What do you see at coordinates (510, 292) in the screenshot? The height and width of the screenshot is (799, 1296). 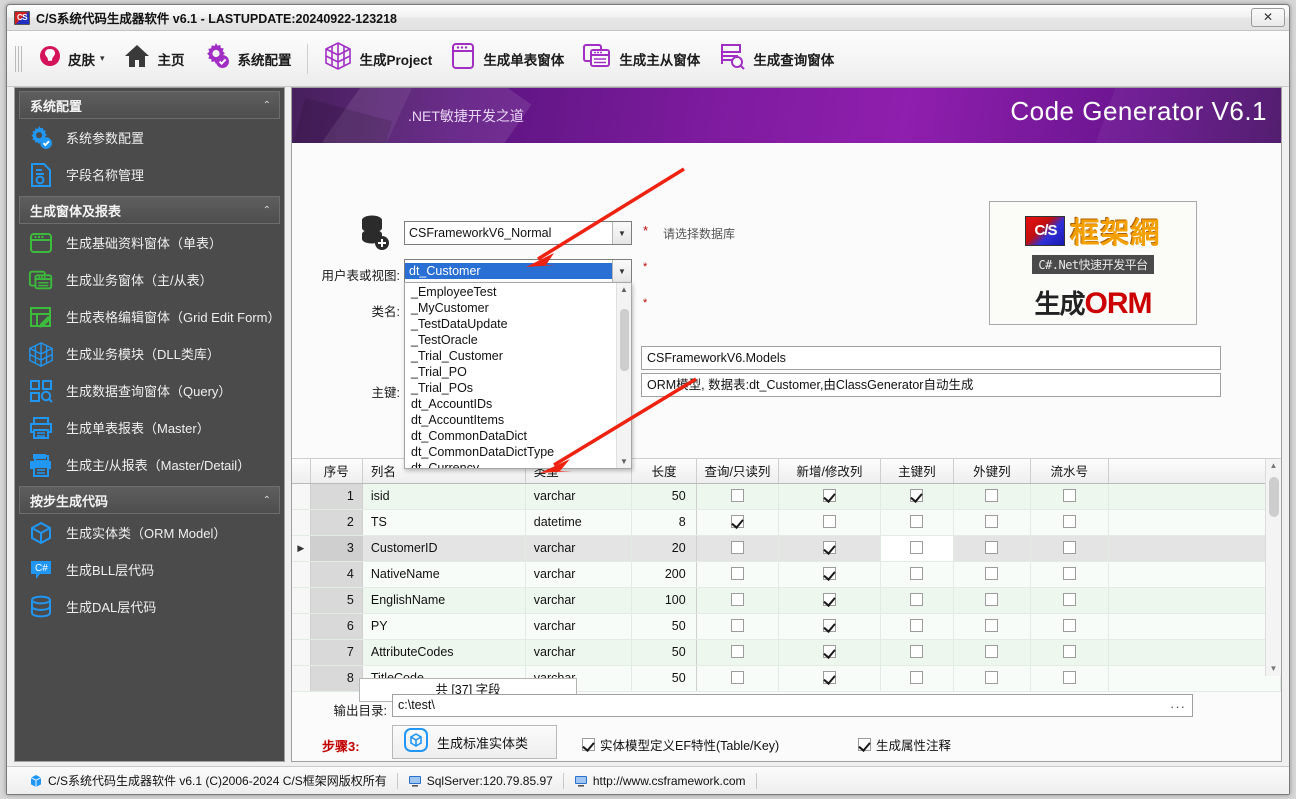 I see `dropdown-option: _EmployeeTest` at bounding box center [510, 292].